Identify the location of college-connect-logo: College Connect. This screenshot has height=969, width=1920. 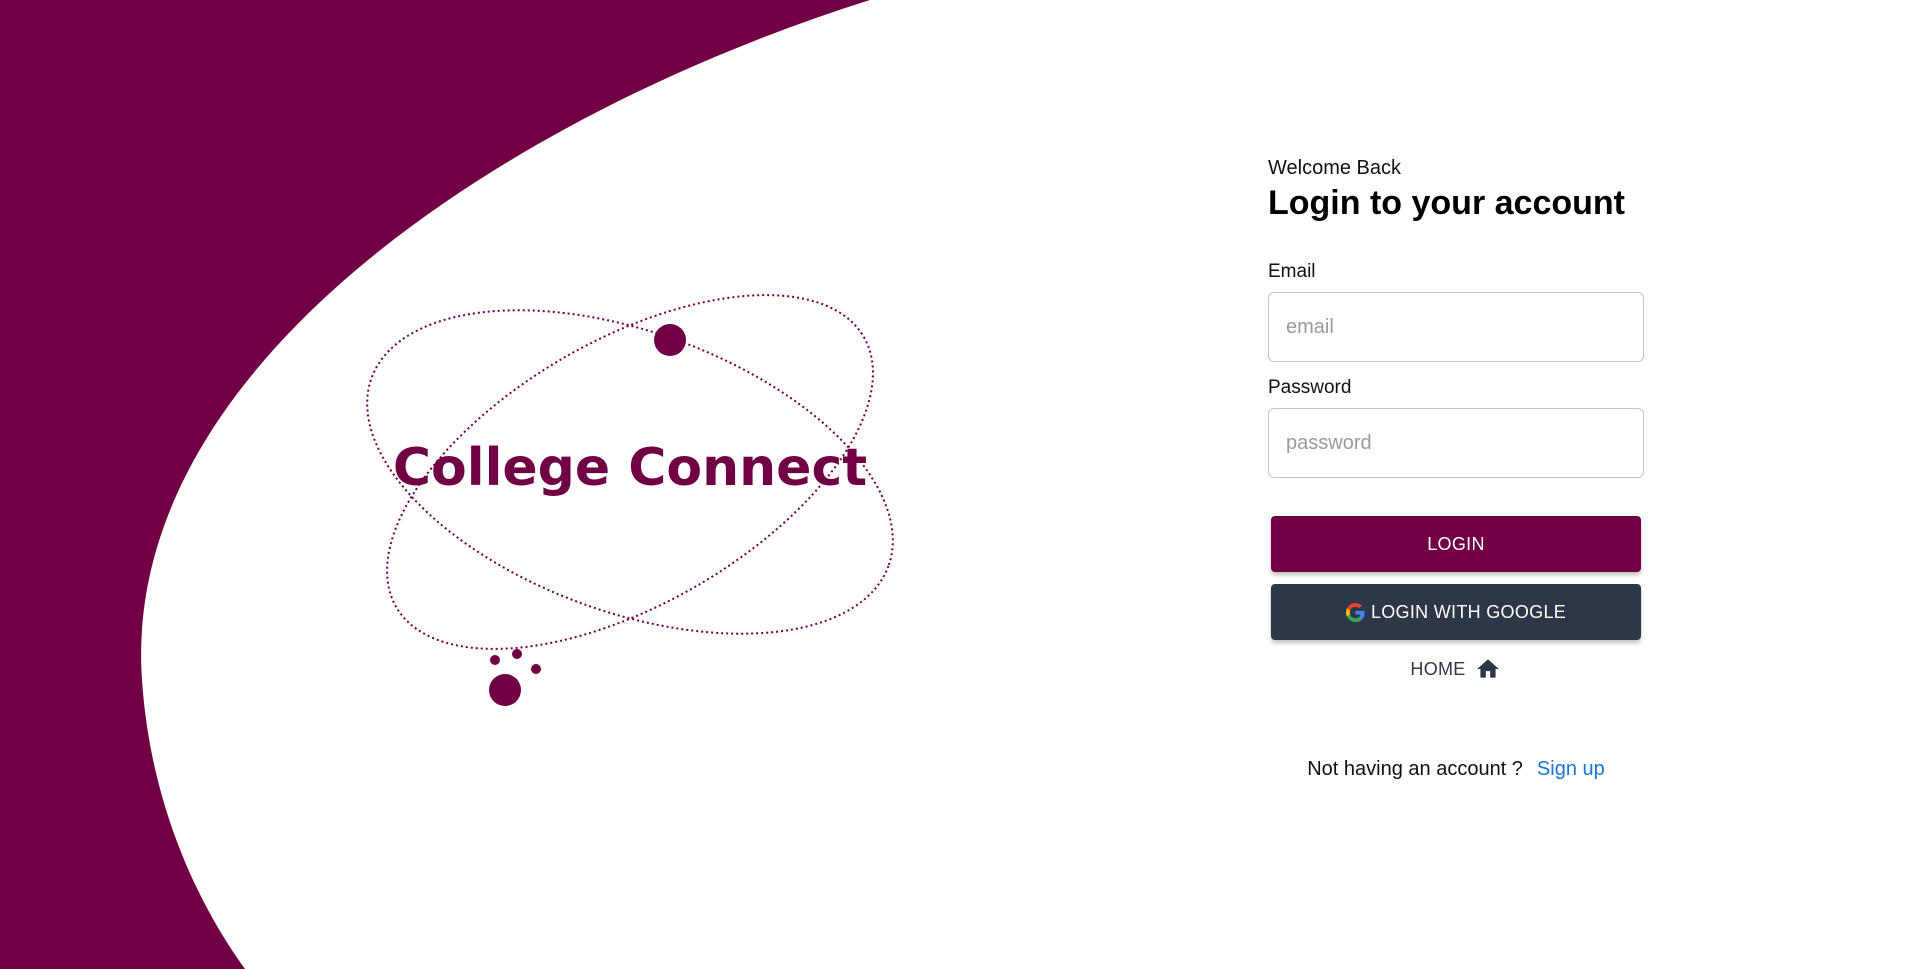
(630, 500).